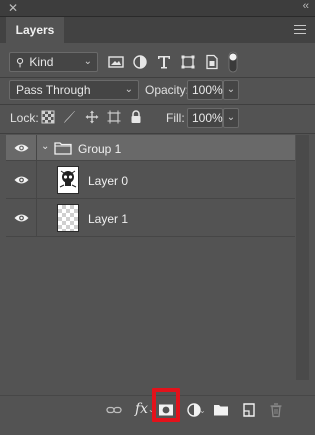  I want to click on new-group-icon, so click(221, 410).